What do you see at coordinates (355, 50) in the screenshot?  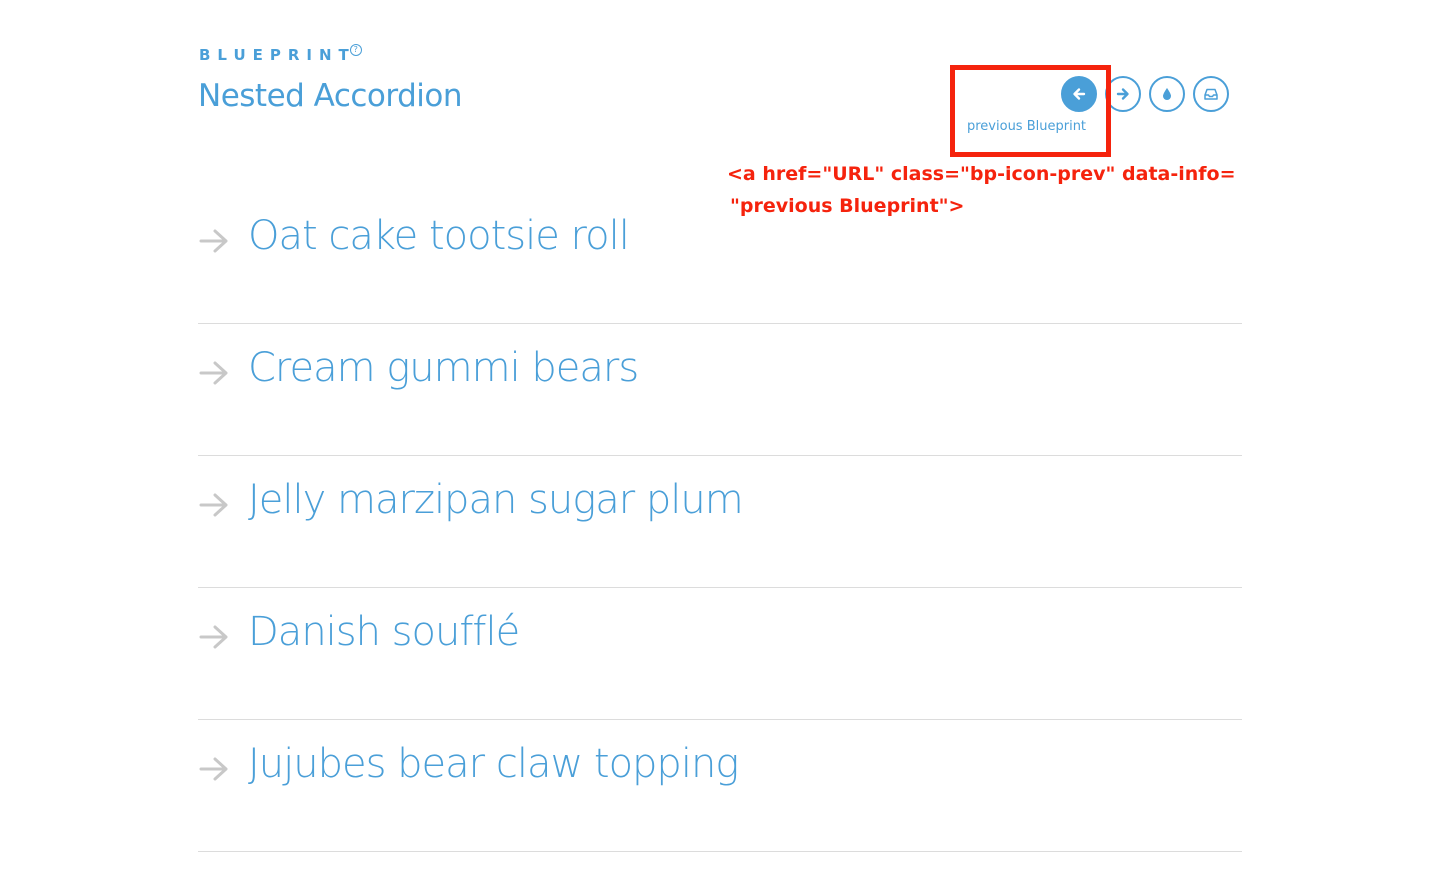 I see `help-icon: ?` at bounding box center [355, 50].